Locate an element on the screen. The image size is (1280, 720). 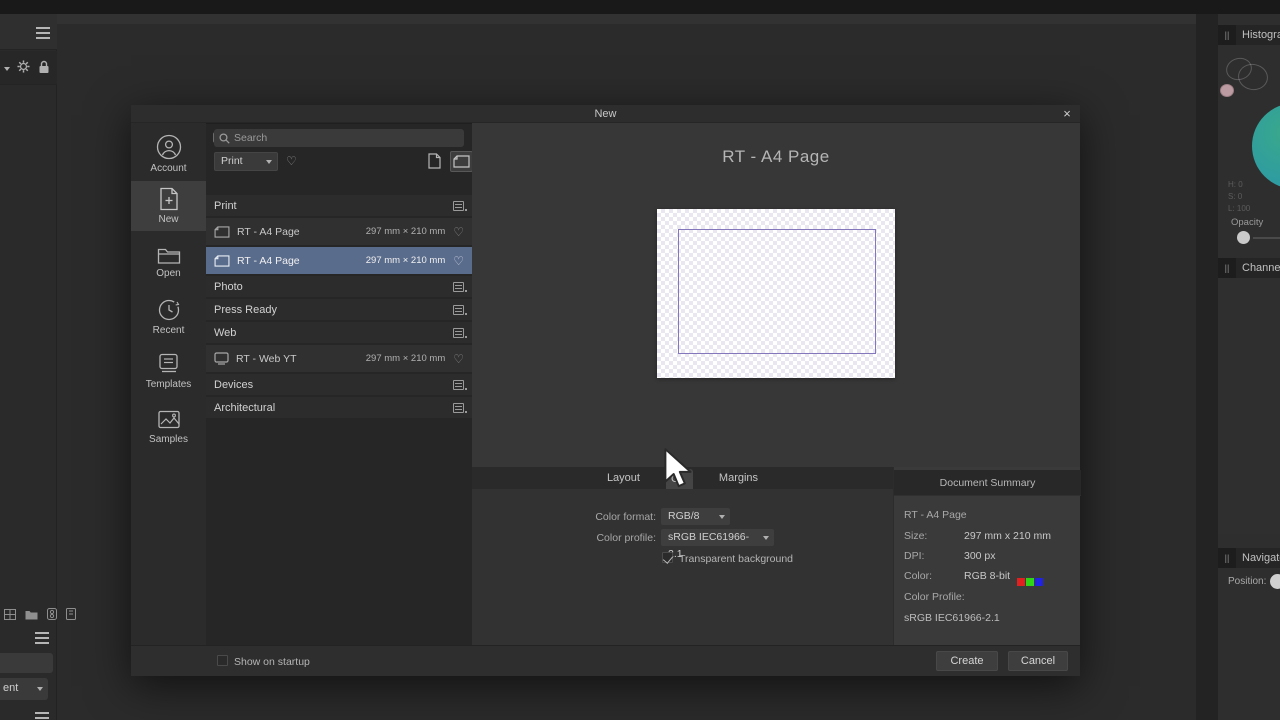
category-row-photo: Photo is located at coordinates (339, 286).